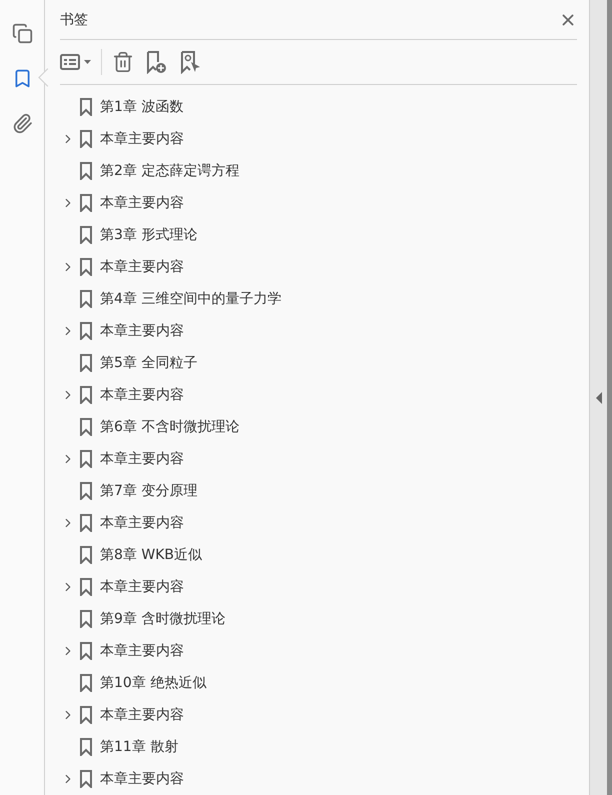 The width and height of the screenshot is (612, 795). Describe the element at coordinates (149, 491) in the screenshot. I see `bookmark-item: 第7章 变分原理` at that location.